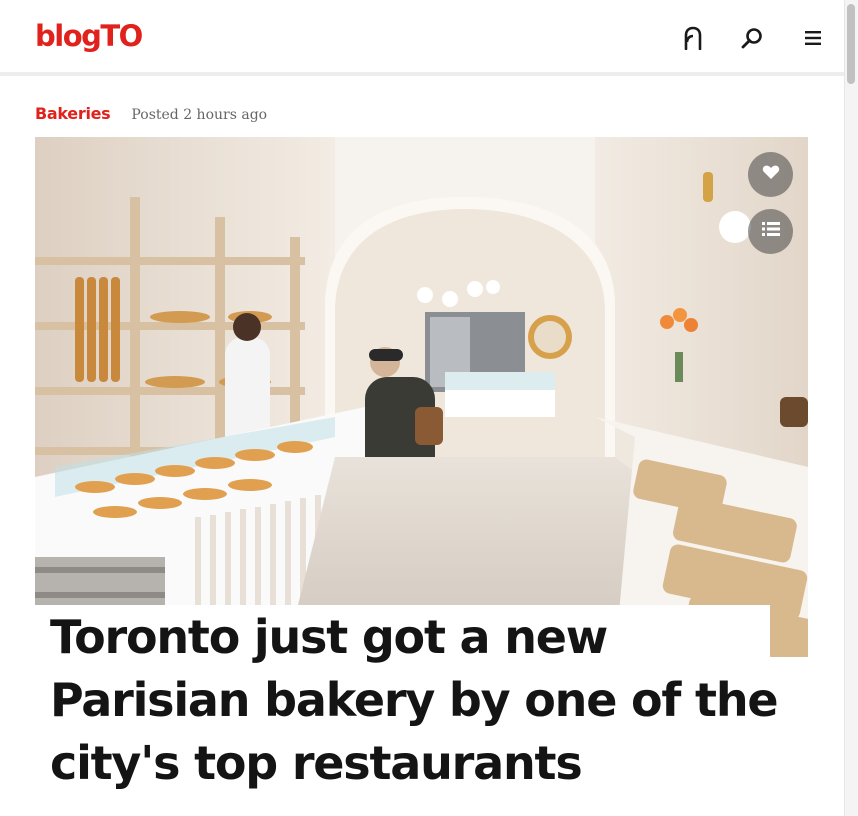 Image resolution: width=858 pixels, height=816 pixels. What do you see at coordinates (693, 38) in the screenshot?
I see `user-icon` at bounding box center [693, 38].